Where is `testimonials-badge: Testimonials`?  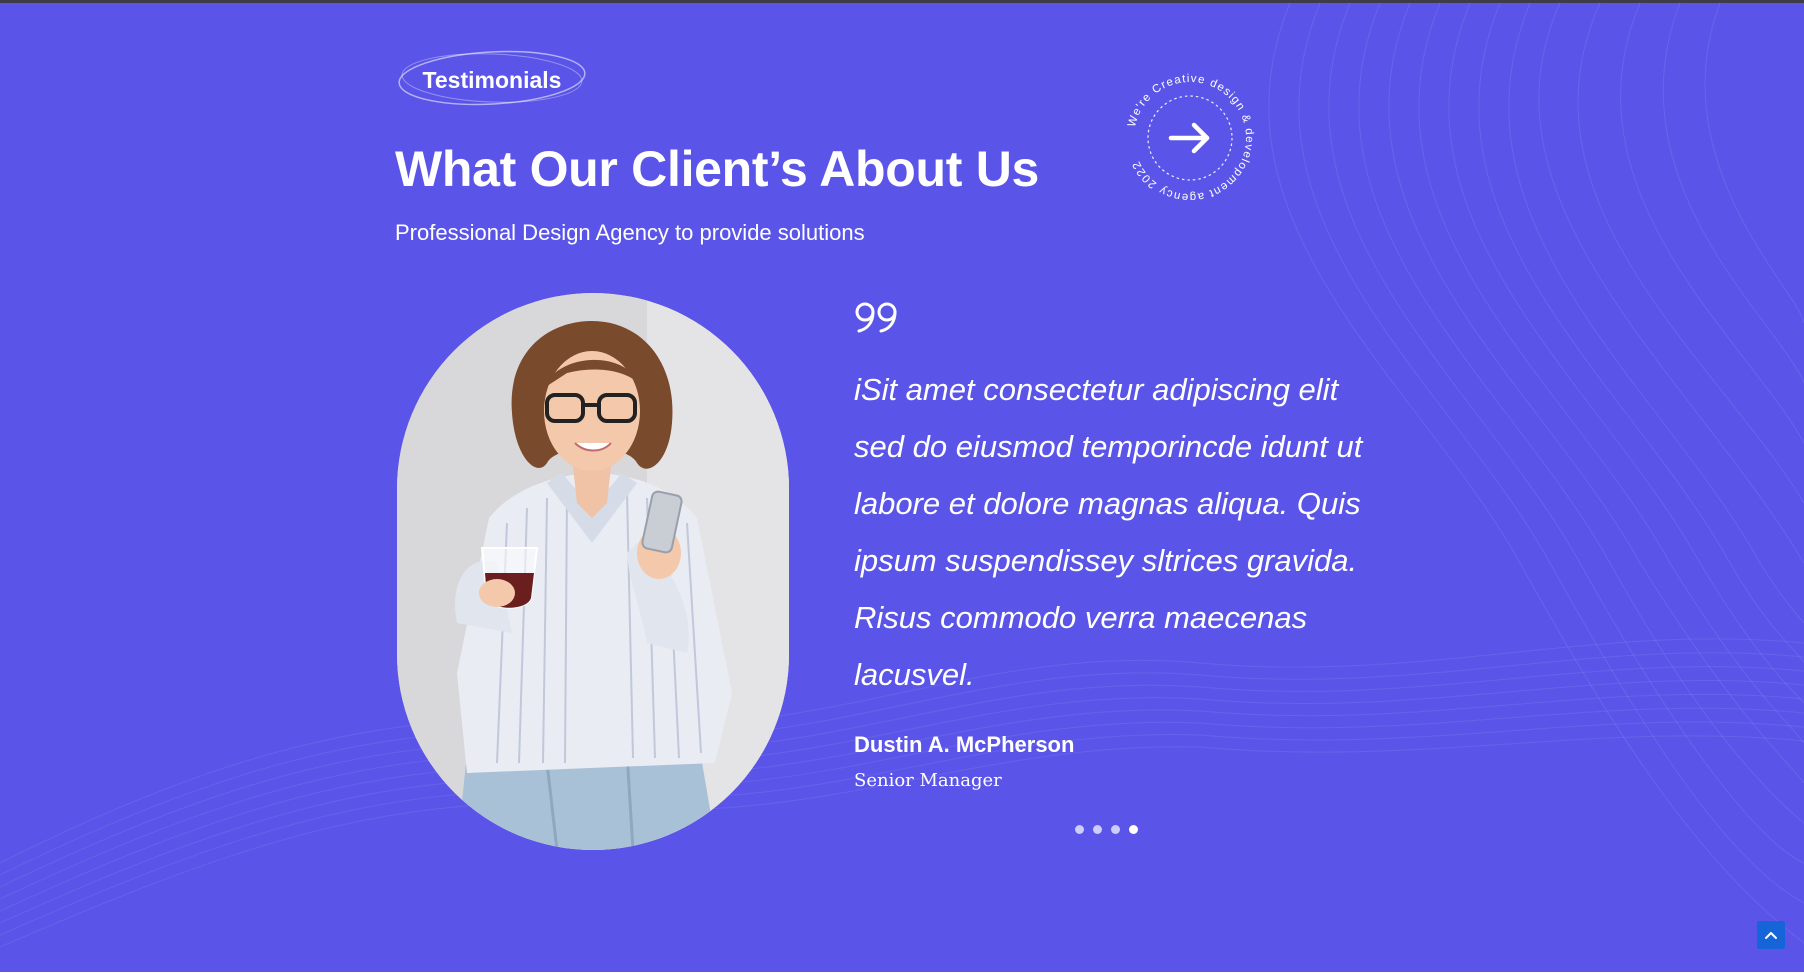
testimonials-badge: Testimonials is located at coordinates (492, 78).